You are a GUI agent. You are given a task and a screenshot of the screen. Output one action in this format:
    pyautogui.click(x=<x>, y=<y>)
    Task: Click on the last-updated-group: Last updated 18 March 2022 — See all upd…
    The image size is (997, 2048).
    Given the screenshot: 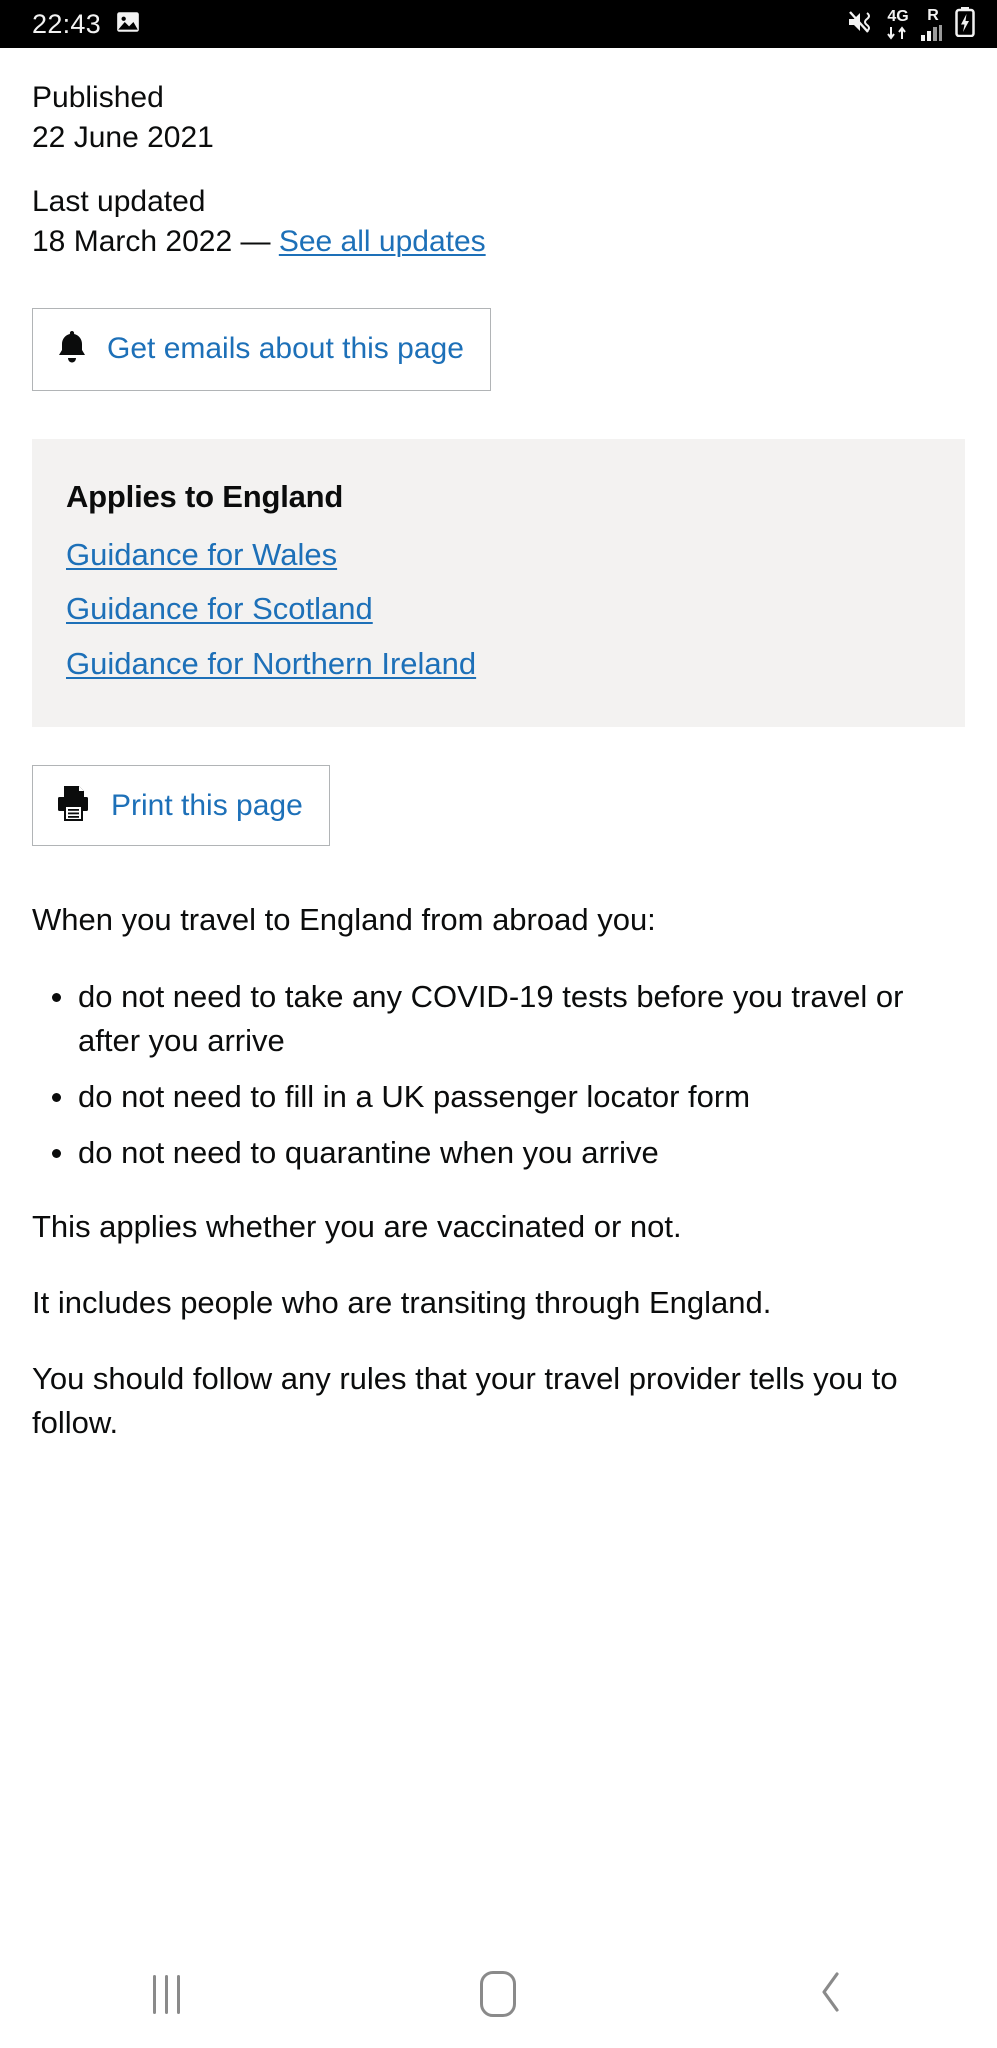 What is the action you would take?
    pyautogui.click(x=498, y=222)
    